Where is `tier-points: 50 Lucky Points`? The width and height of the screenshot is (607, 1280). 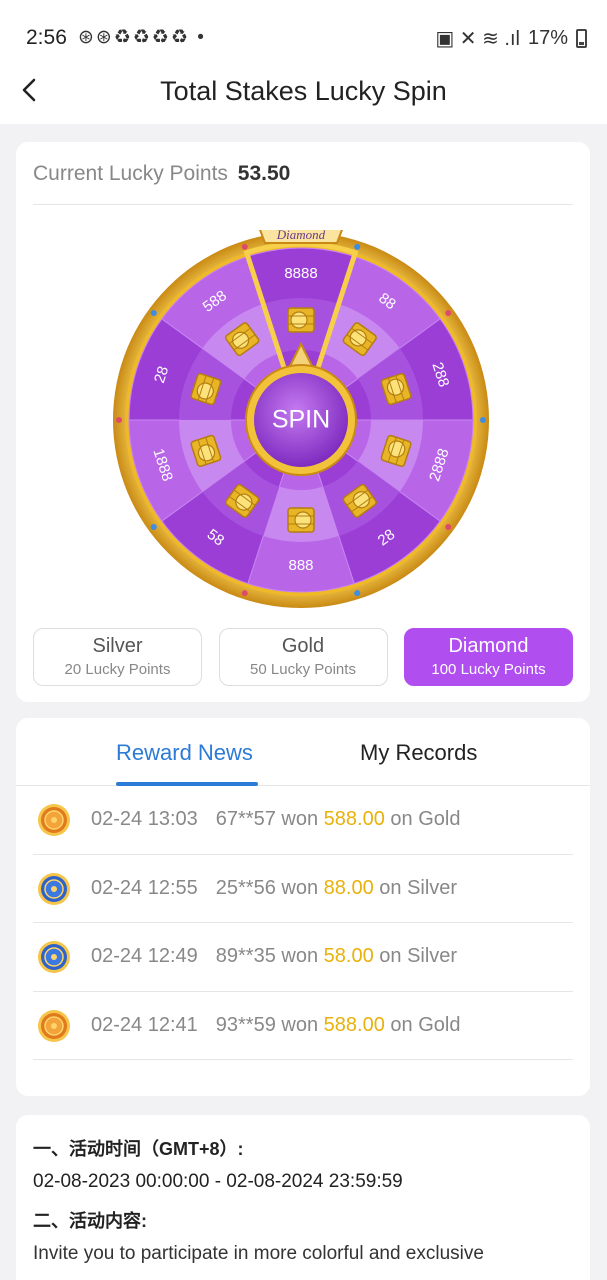
tier-points: 50 Lucky Points is located at coordinates (303, 669).